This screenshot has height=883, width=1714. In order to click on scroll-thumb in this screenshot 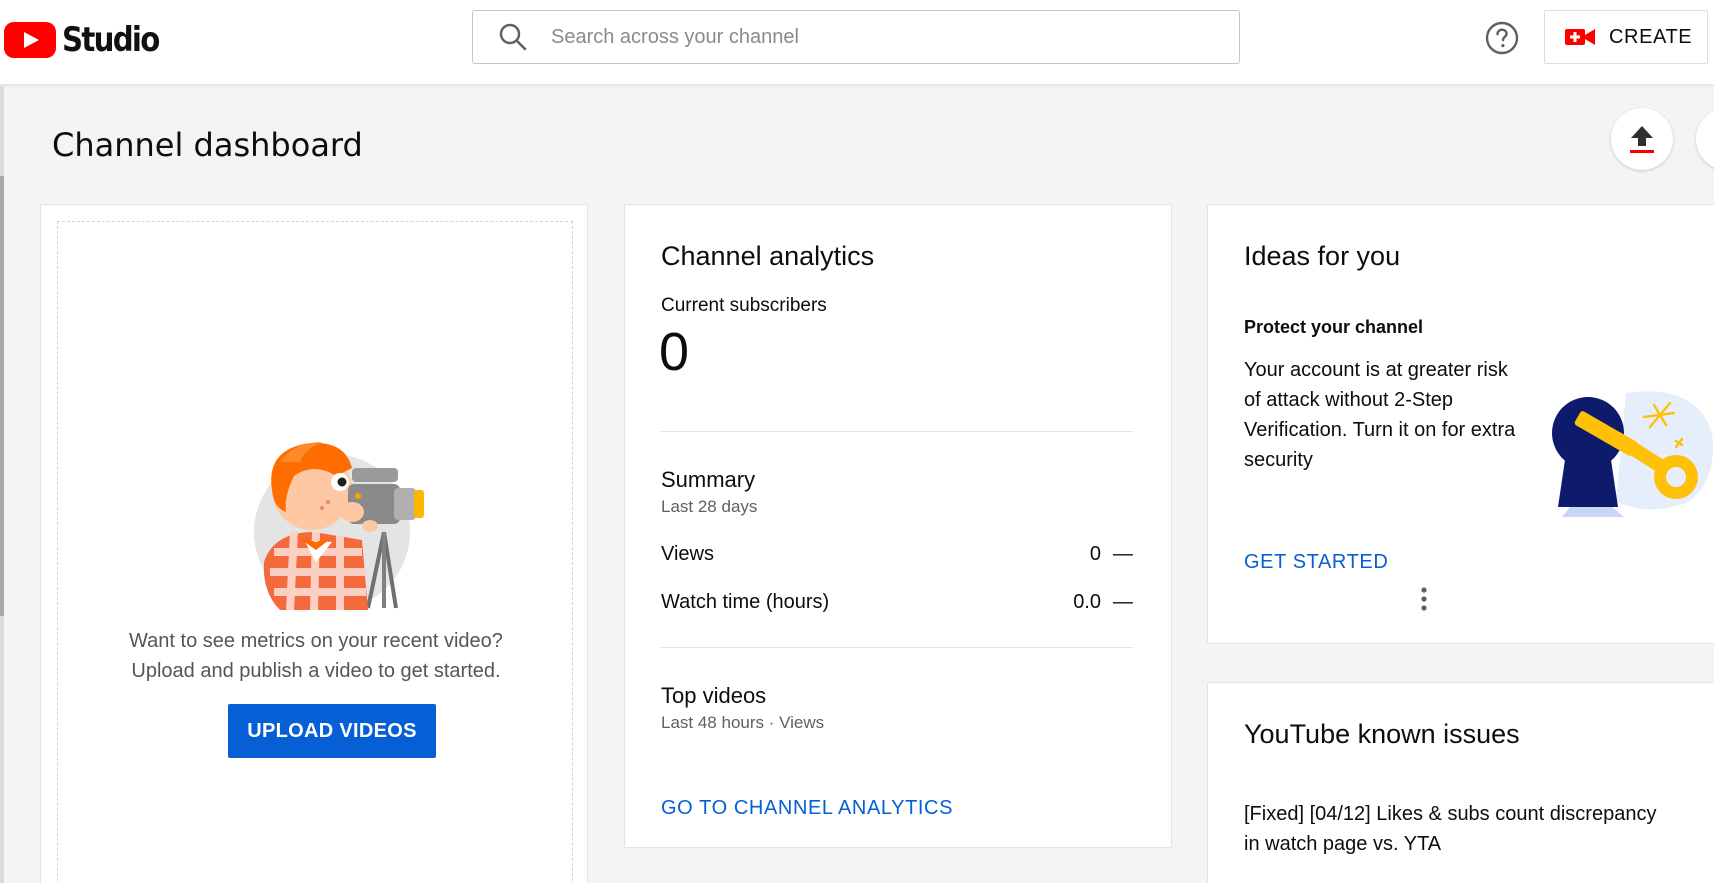, I will do `click(2, 396)`.